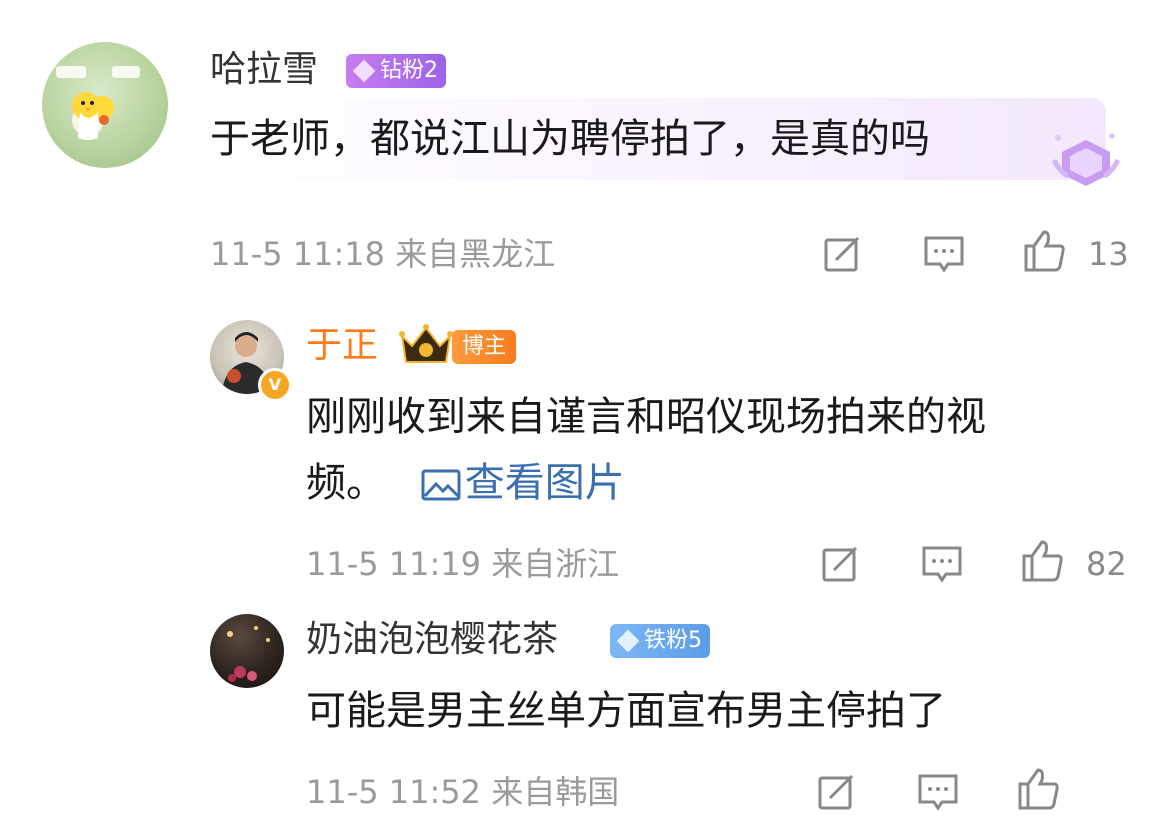 This screenshot has height=840, width=1170. Describe the element at coordinates (441, 485) in the screenshot. I see `image-icon` at that location.